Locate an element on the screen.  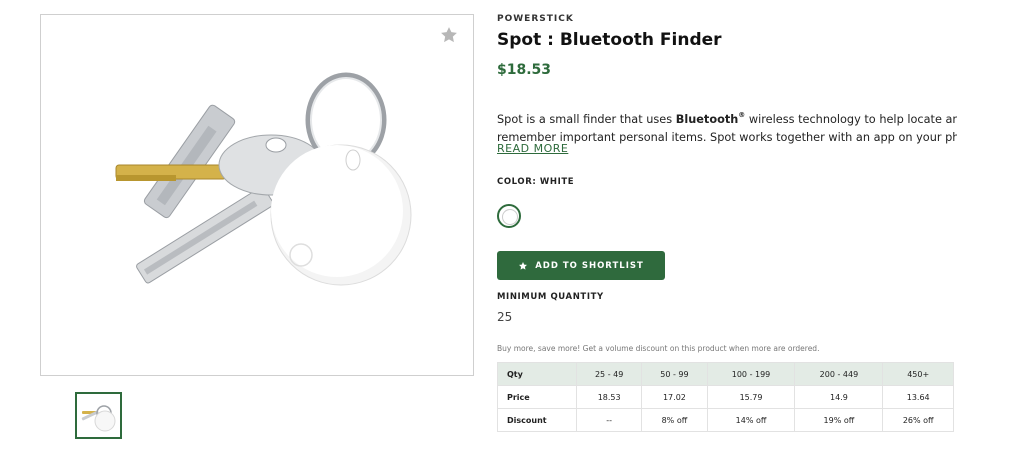
qty-header: Qty is located at coordinates (537, 374).